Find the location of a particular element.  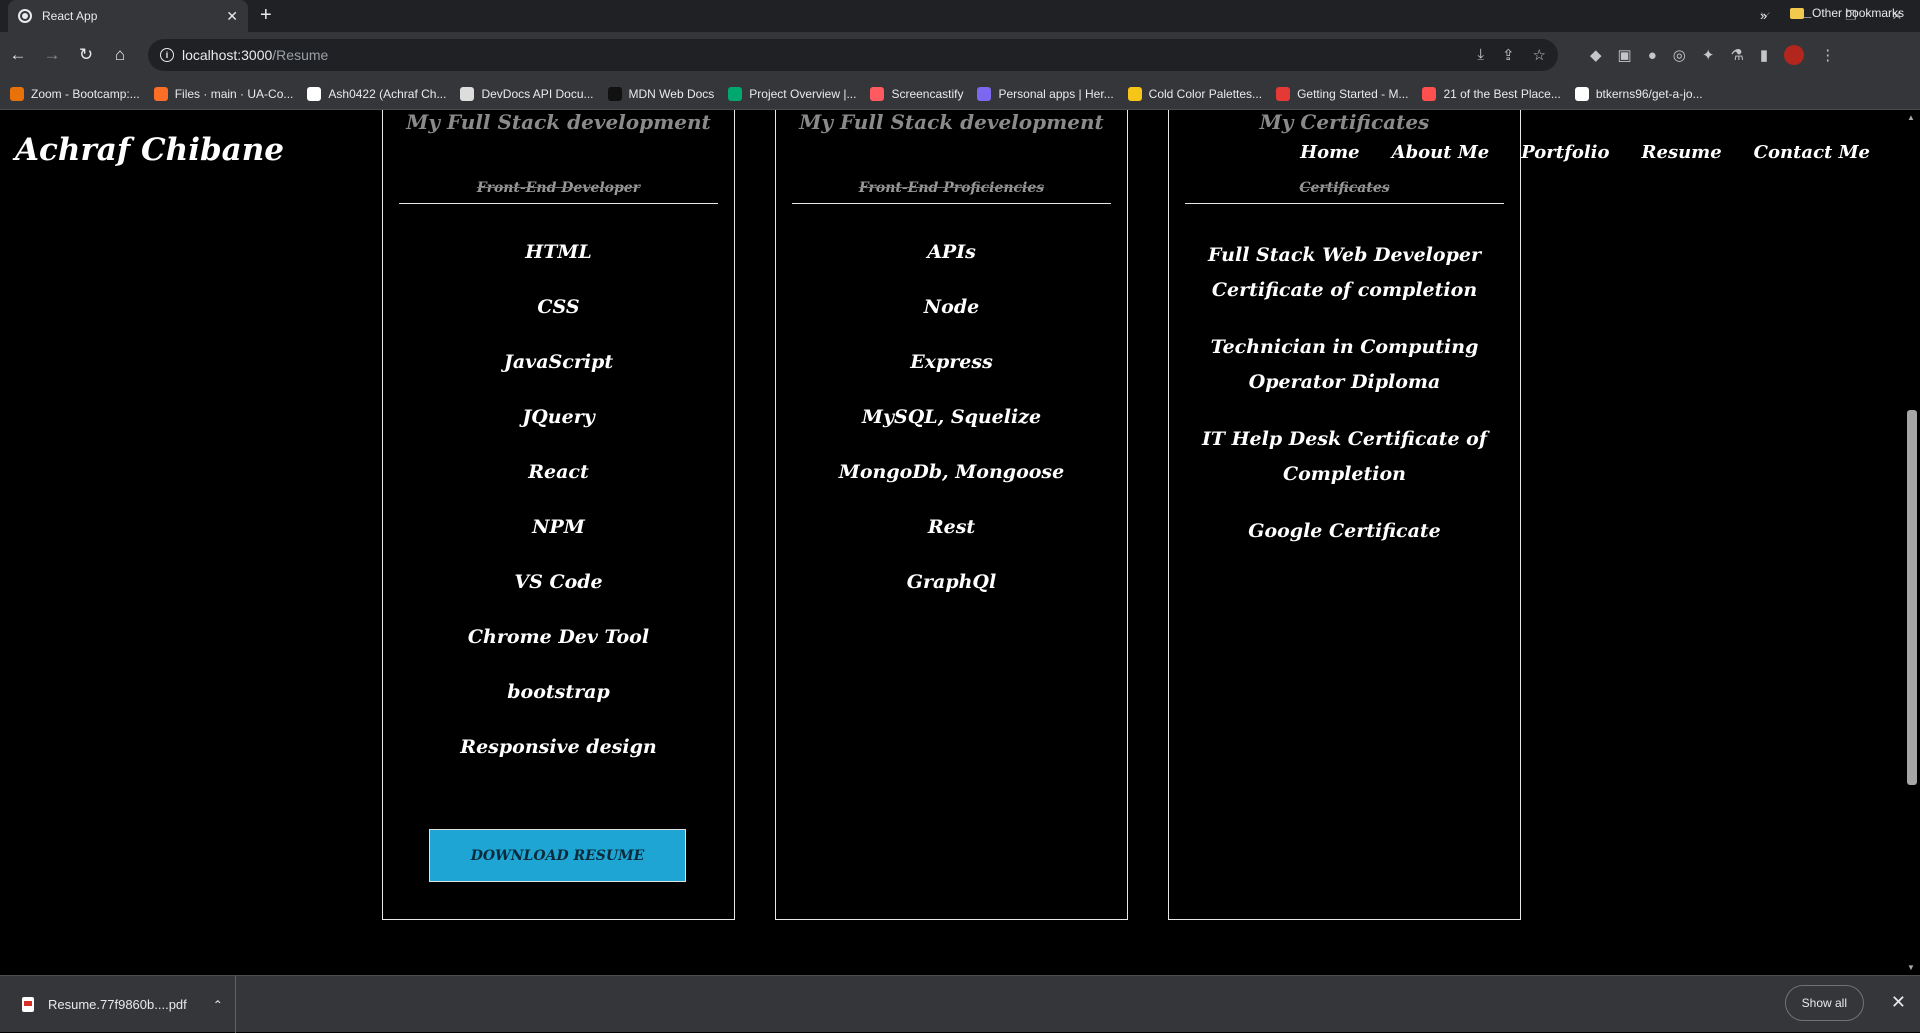

list-item: APIs is located at coordinates (951, 252).